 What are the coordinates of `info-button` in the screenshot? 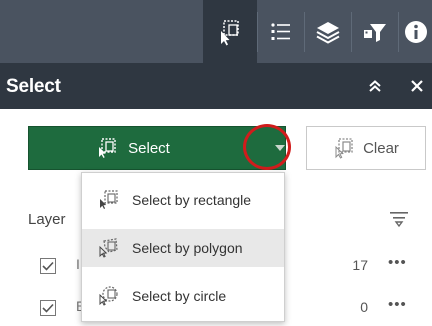 It's located at (415, 31).